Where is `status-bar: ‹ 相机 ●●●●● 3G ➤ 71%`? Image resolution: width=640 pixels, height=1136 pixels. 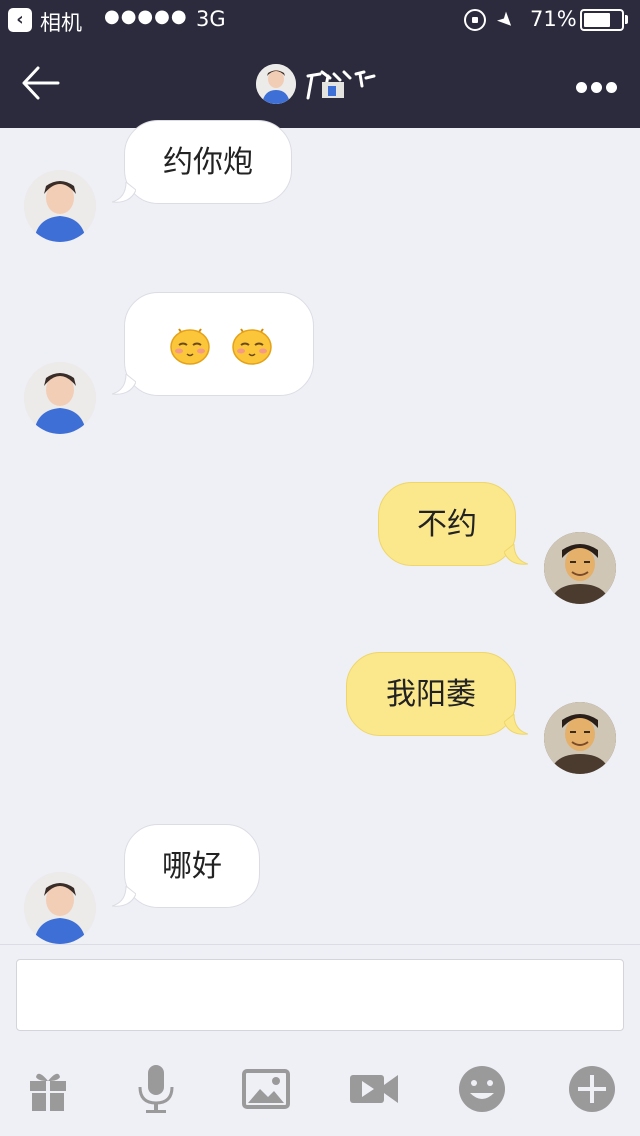
status-bar: ‹ 相机 ●●●●● 3G ➤ 71% is located at coordinates (320, 20).